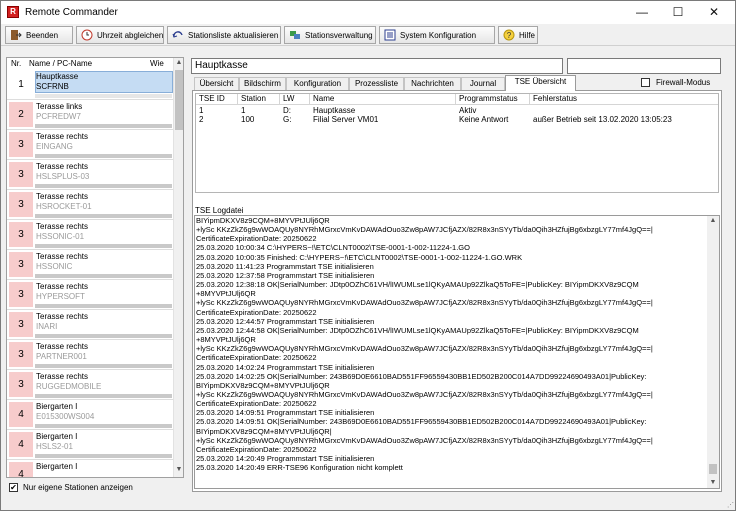  What do you see at coordinates (645, 82) in the screenshot?
I see `firewall-checkbox` at bounding box center [645, 82].